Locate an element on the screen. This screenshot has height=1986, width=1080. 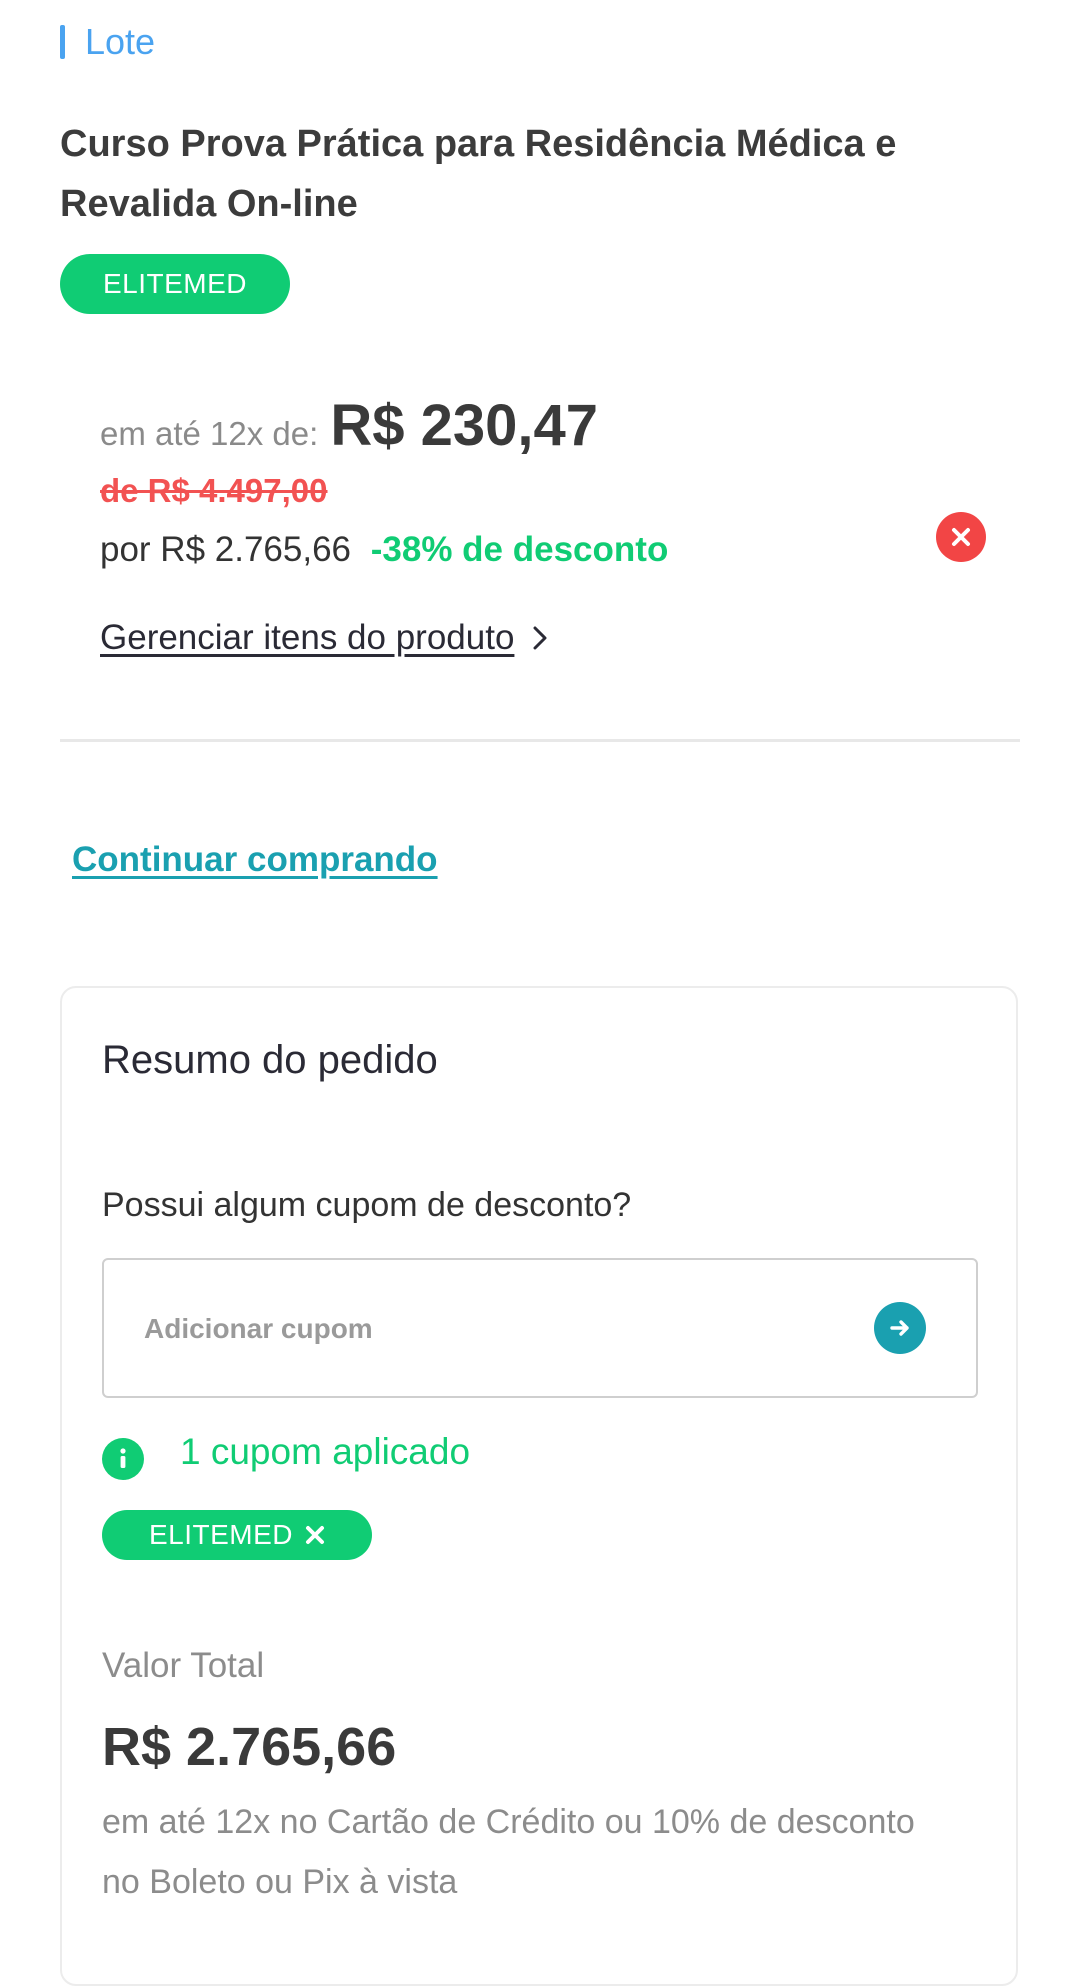
applied-coupon-code: ELITEMED is located at coordinates (221, 1534).